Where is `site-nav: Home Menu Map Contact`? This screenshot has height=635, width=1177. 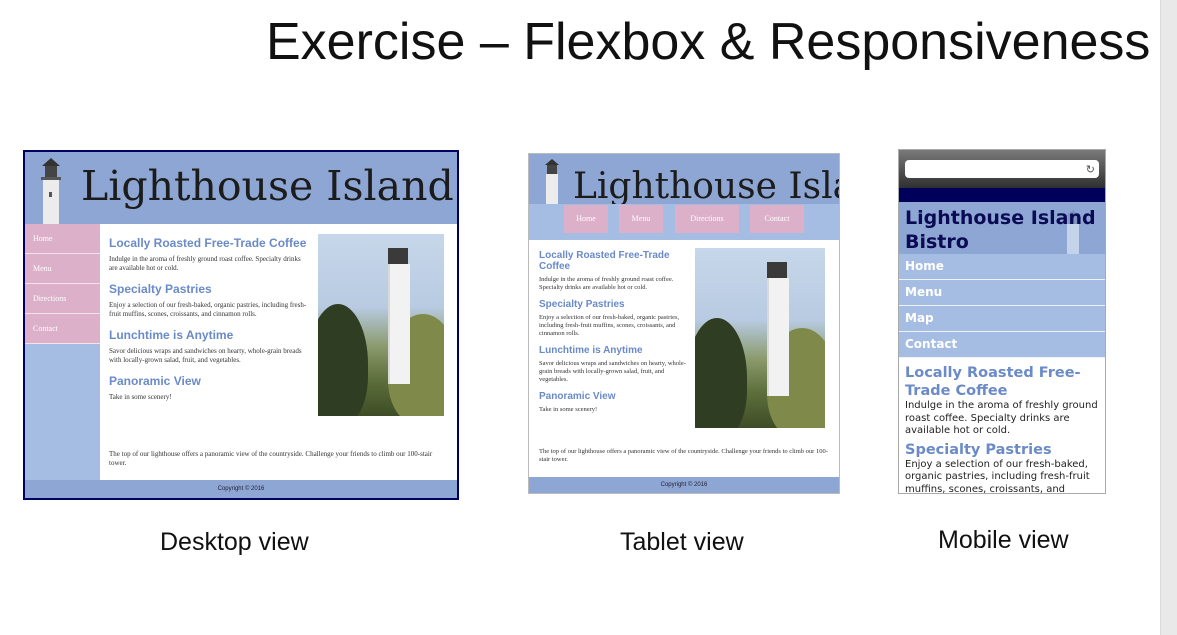
site-nav: Home Menu Map Contact is located at coordinates (1002, 306).